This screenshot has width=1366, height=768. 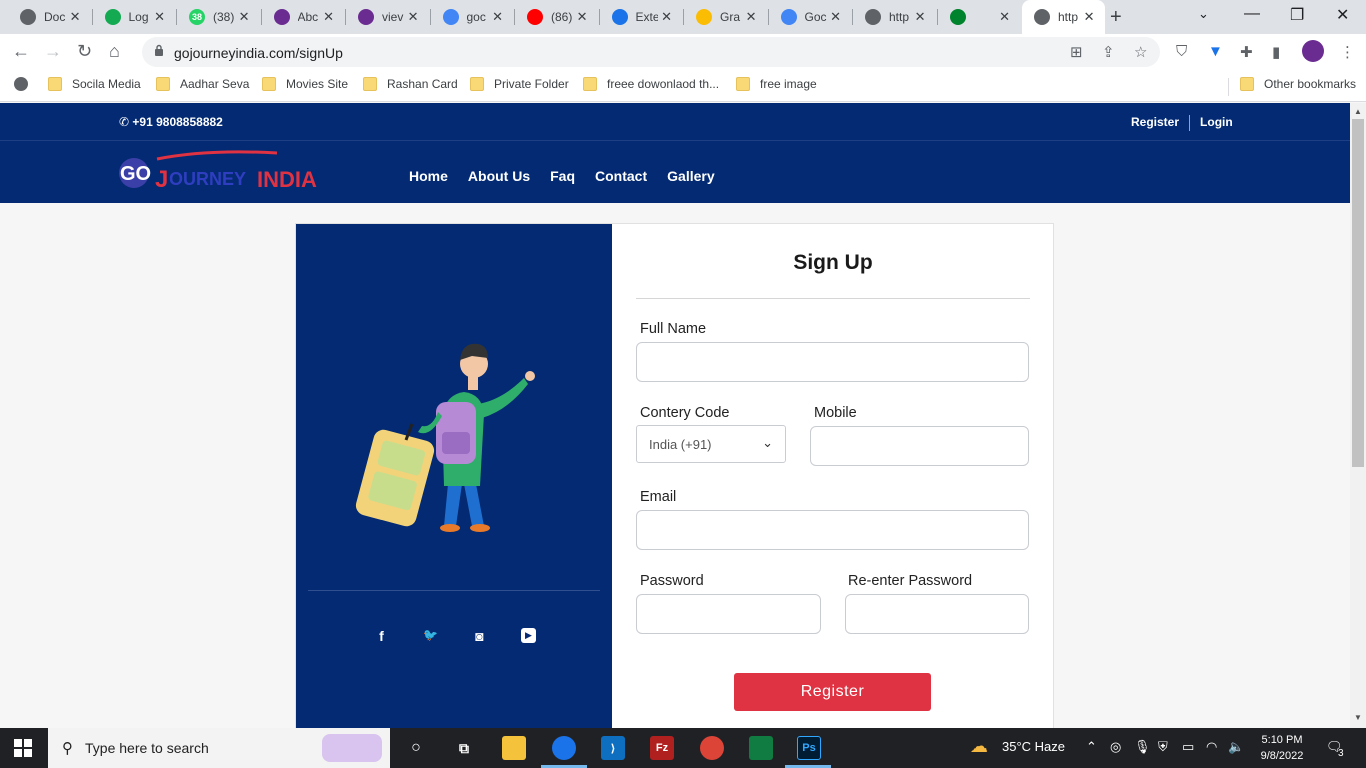 What do you see at coordinates (84, 51) in the screenshot?
I see `reload-button: ↻` at bounding box center [84, 51].